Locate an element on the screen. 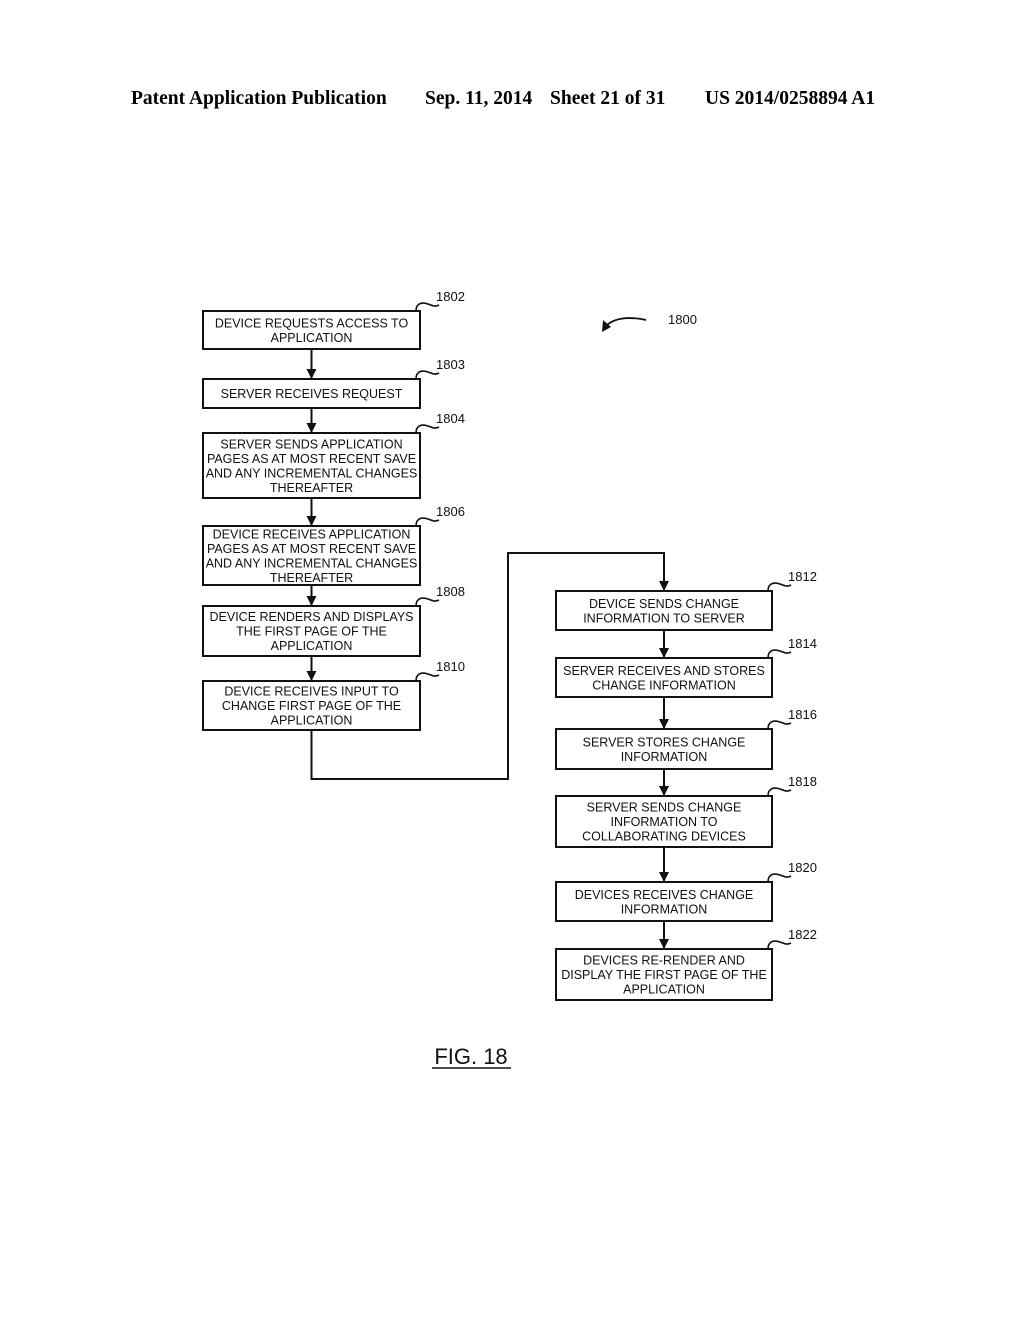 This screenshot has height=1320, width=1024. step-1802: DEVICE REQUESTS ACCESS TOAPPLICATION 1802 is located at coordinates (333, 319).